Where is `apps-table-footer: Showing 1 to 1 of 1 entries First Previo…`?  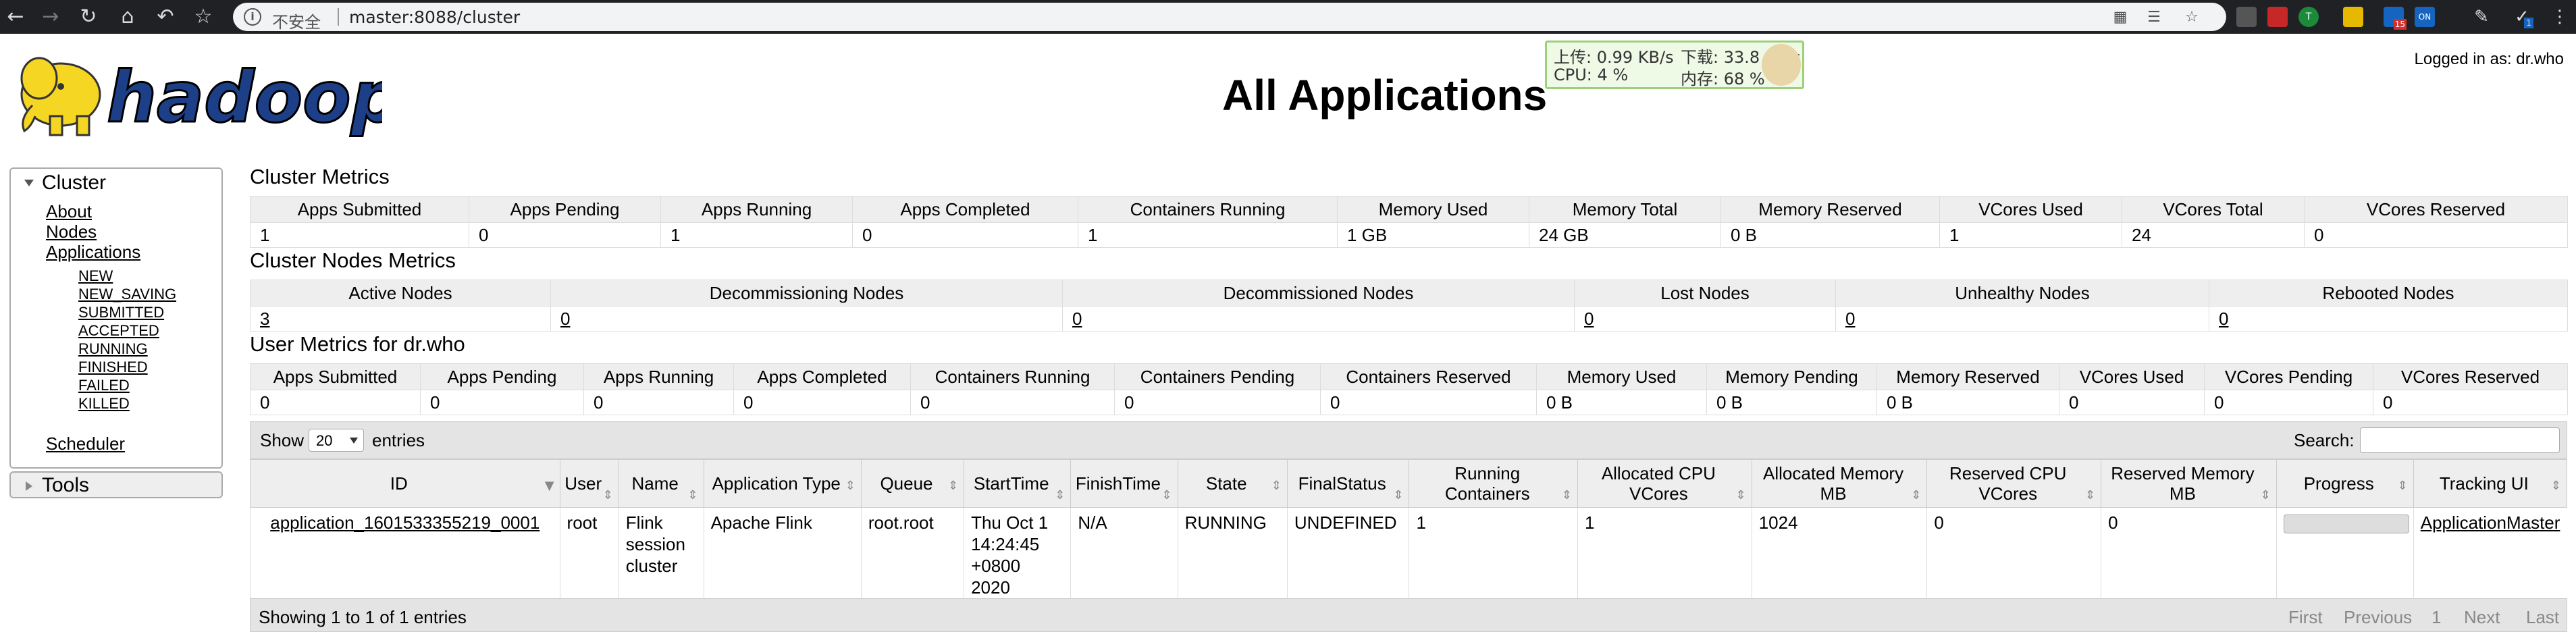
apps-table-footer: Showing 1 to 1 of 1 entries First Previo… is located at coordinates (1408, 615).